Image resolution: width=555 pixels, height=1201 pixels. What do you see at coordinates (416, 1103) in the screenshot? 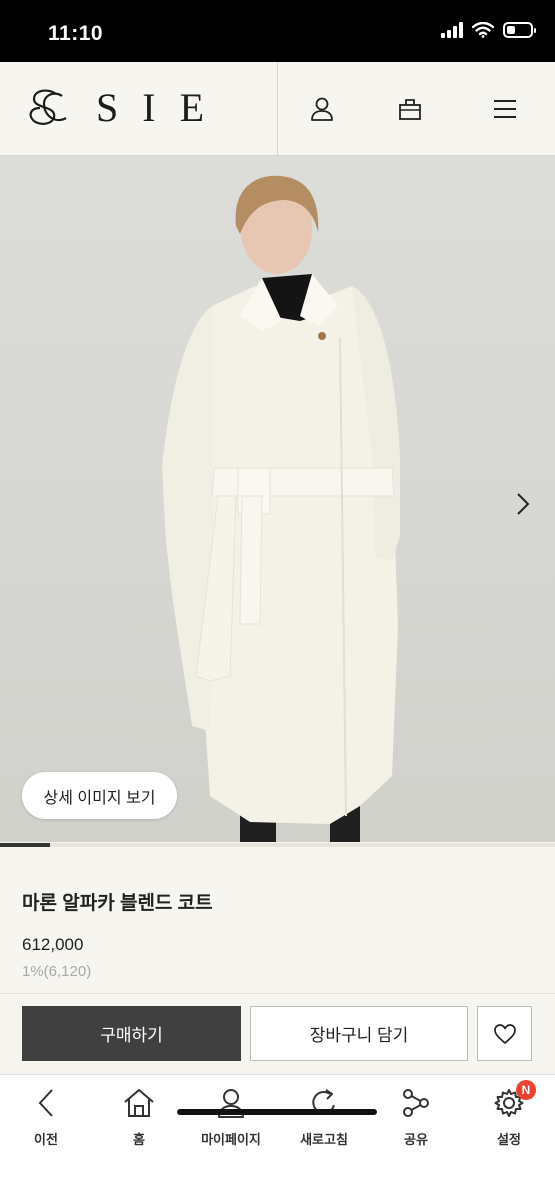
I see `share-icon` at bounding box center [416, 1103].